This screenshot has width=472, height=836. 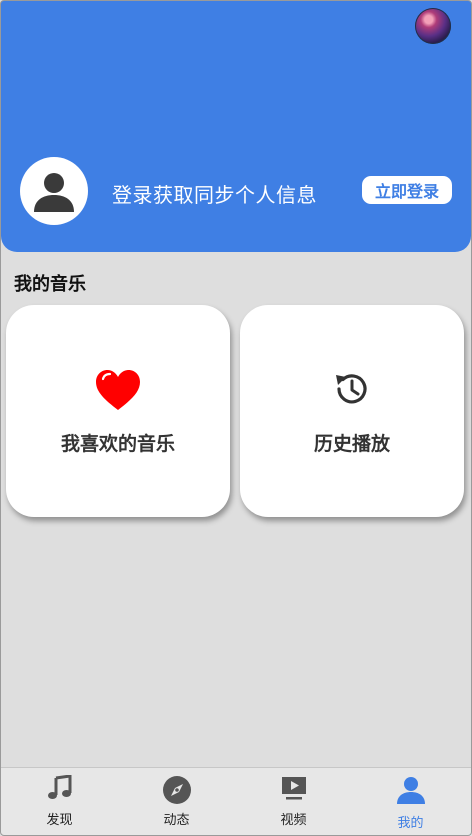 What do you see at coordinates (433, 26) in the screenshot?
I see `top-avatar` at bounding box center [433, 26].